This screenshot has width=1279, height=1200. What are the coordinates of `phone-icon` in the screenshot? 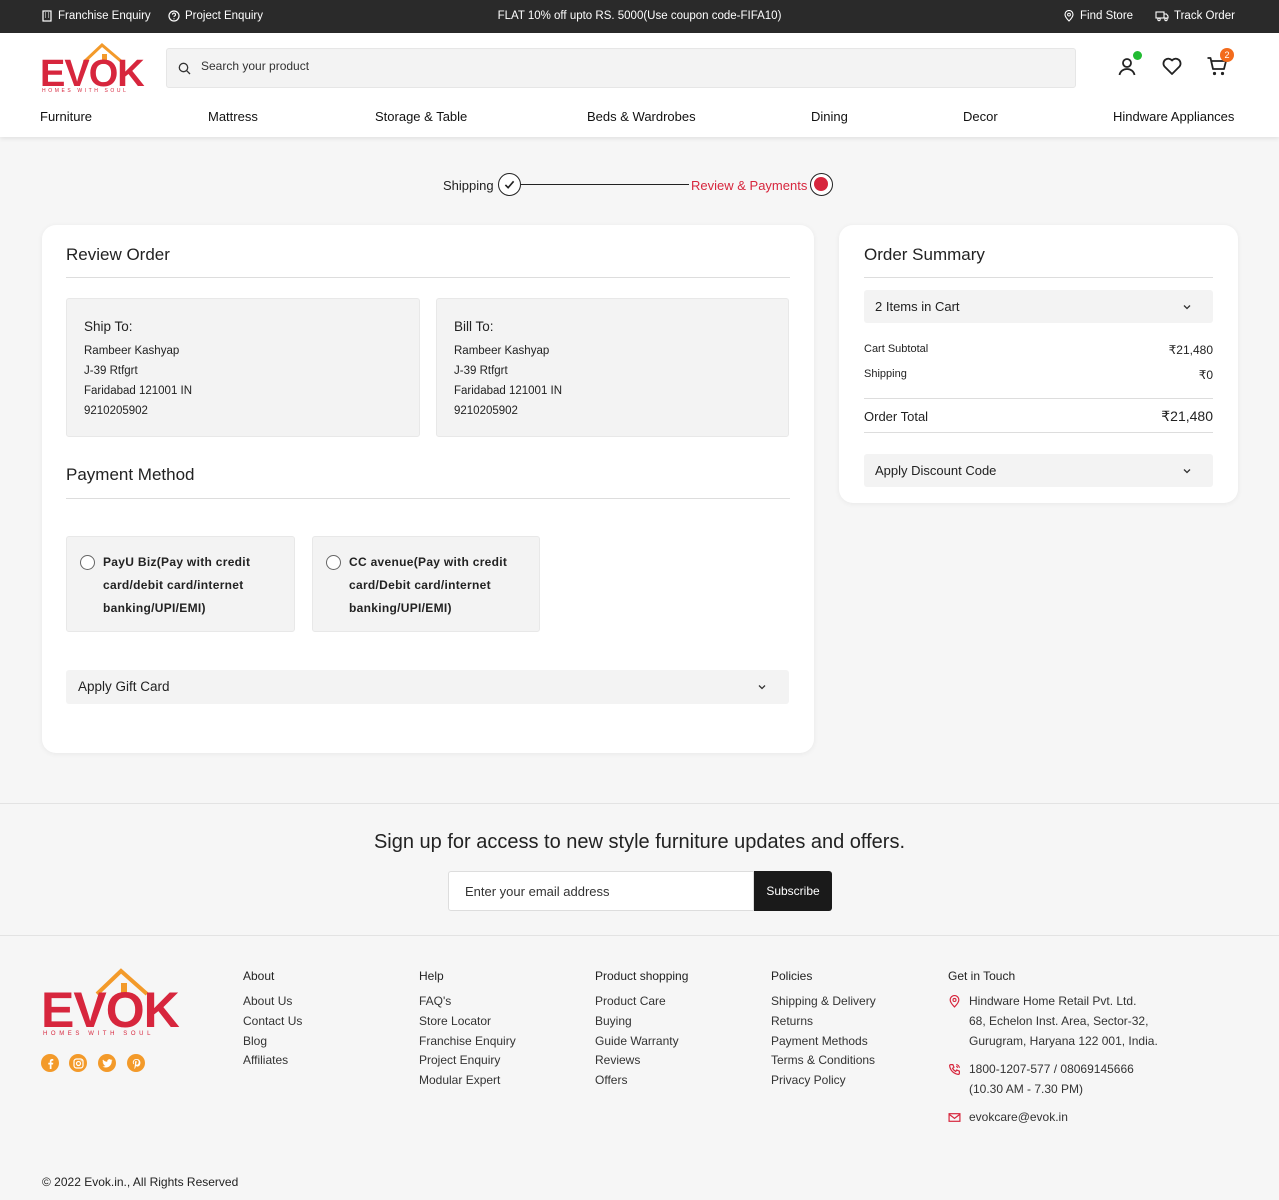 It's located at (954, 1069).